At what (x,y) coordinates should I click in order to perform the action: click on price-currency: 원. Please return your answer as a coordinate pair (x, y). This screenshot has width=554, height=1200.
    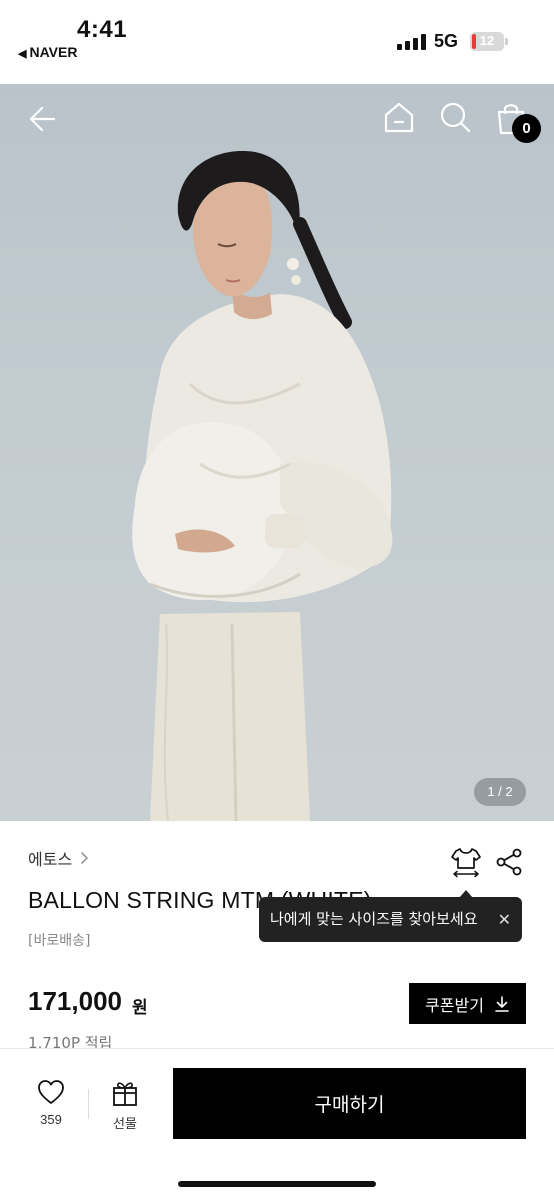
    Looking at the image, I should click on (140, 1008).